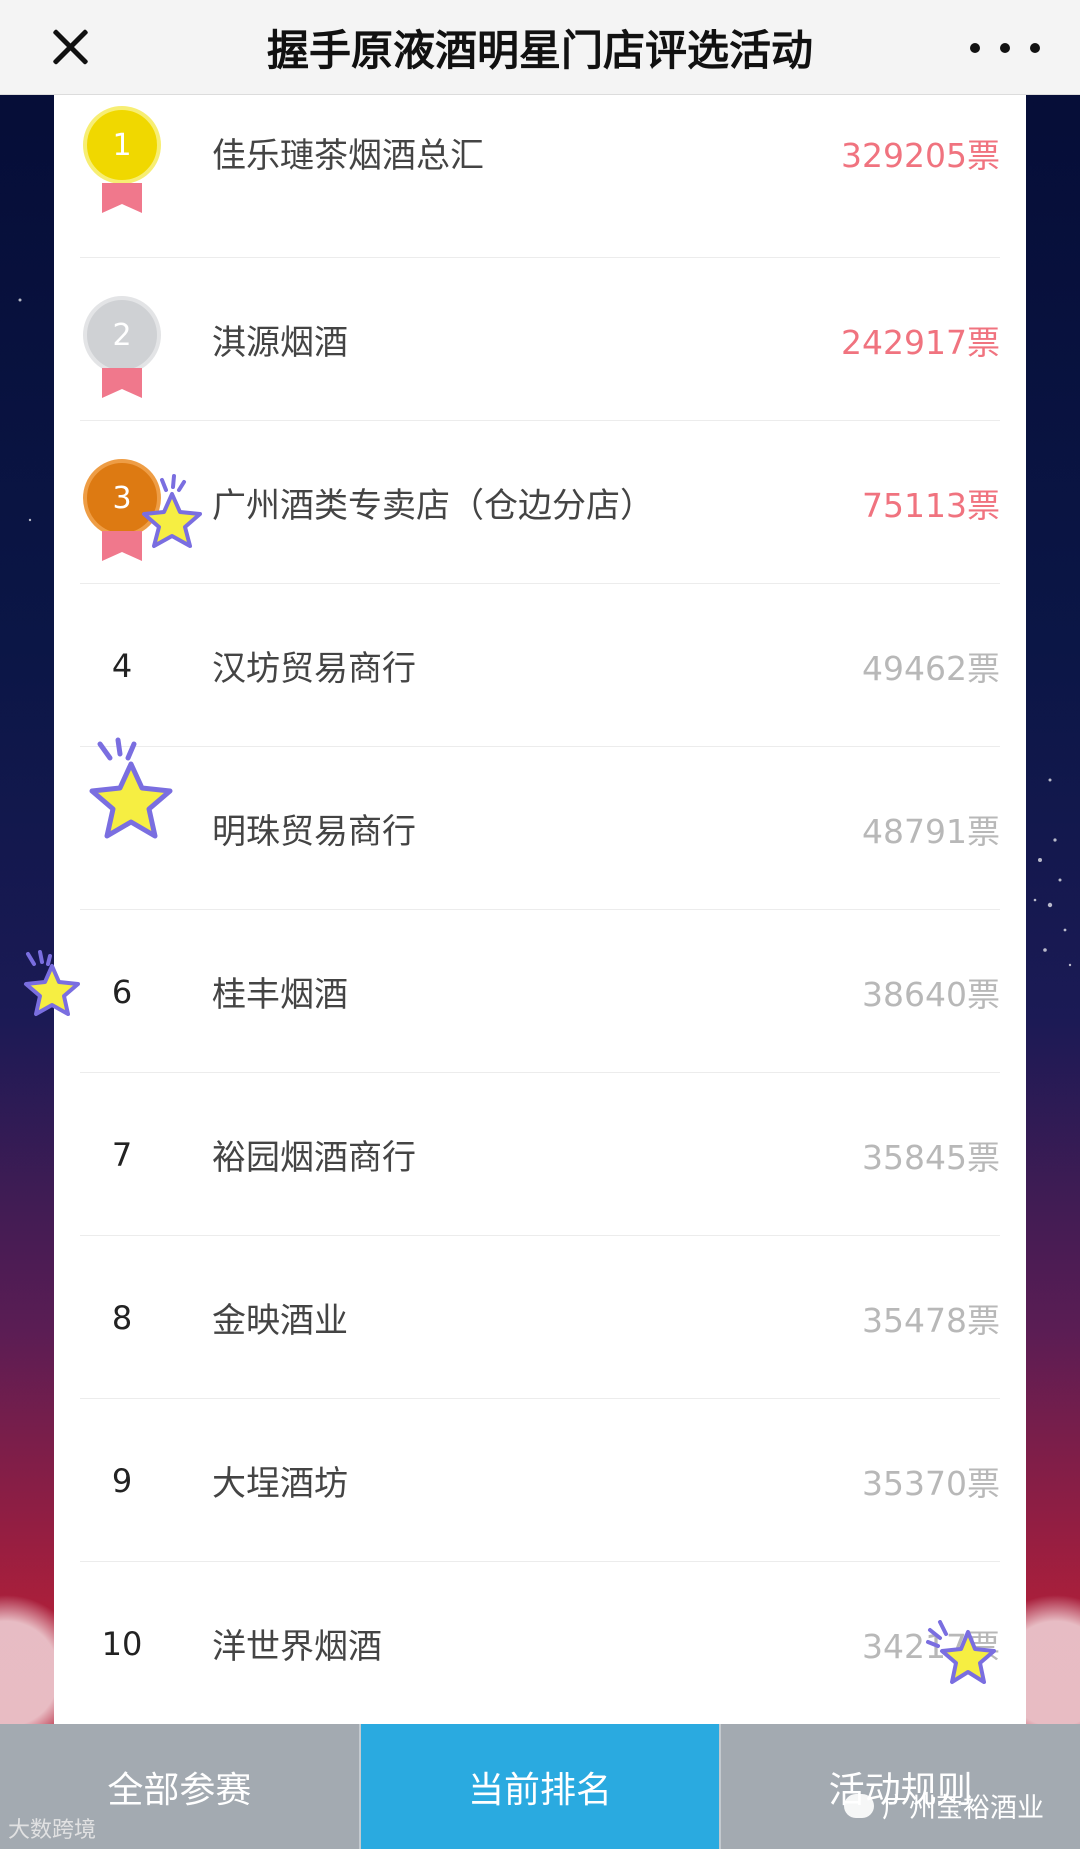  I want to click on vote-count: 35478票, so click(931, 1320).